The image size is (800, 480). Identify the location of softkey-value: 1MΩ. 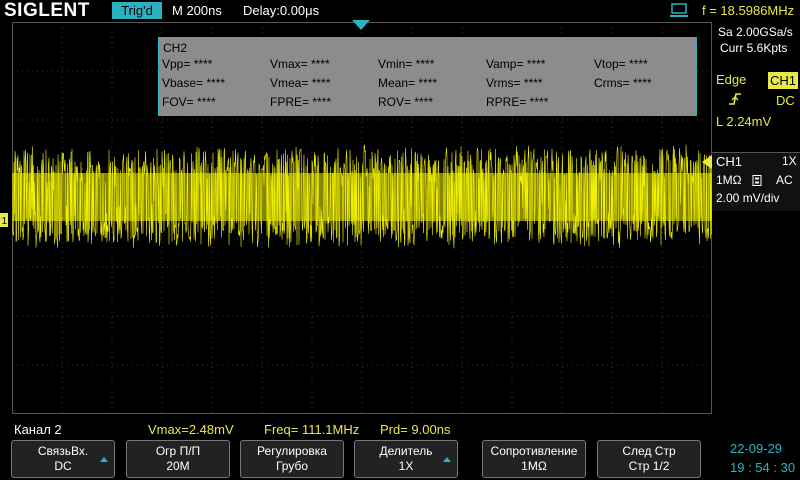
(534, 466).